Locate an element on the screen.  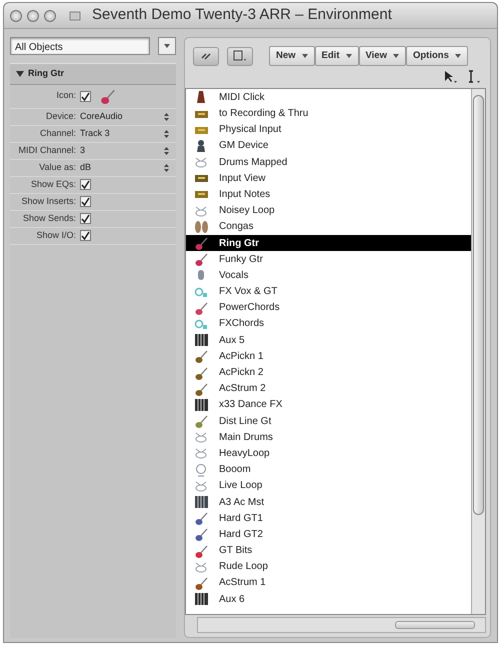
value-menu: dB is located at coordinates (86, 167).